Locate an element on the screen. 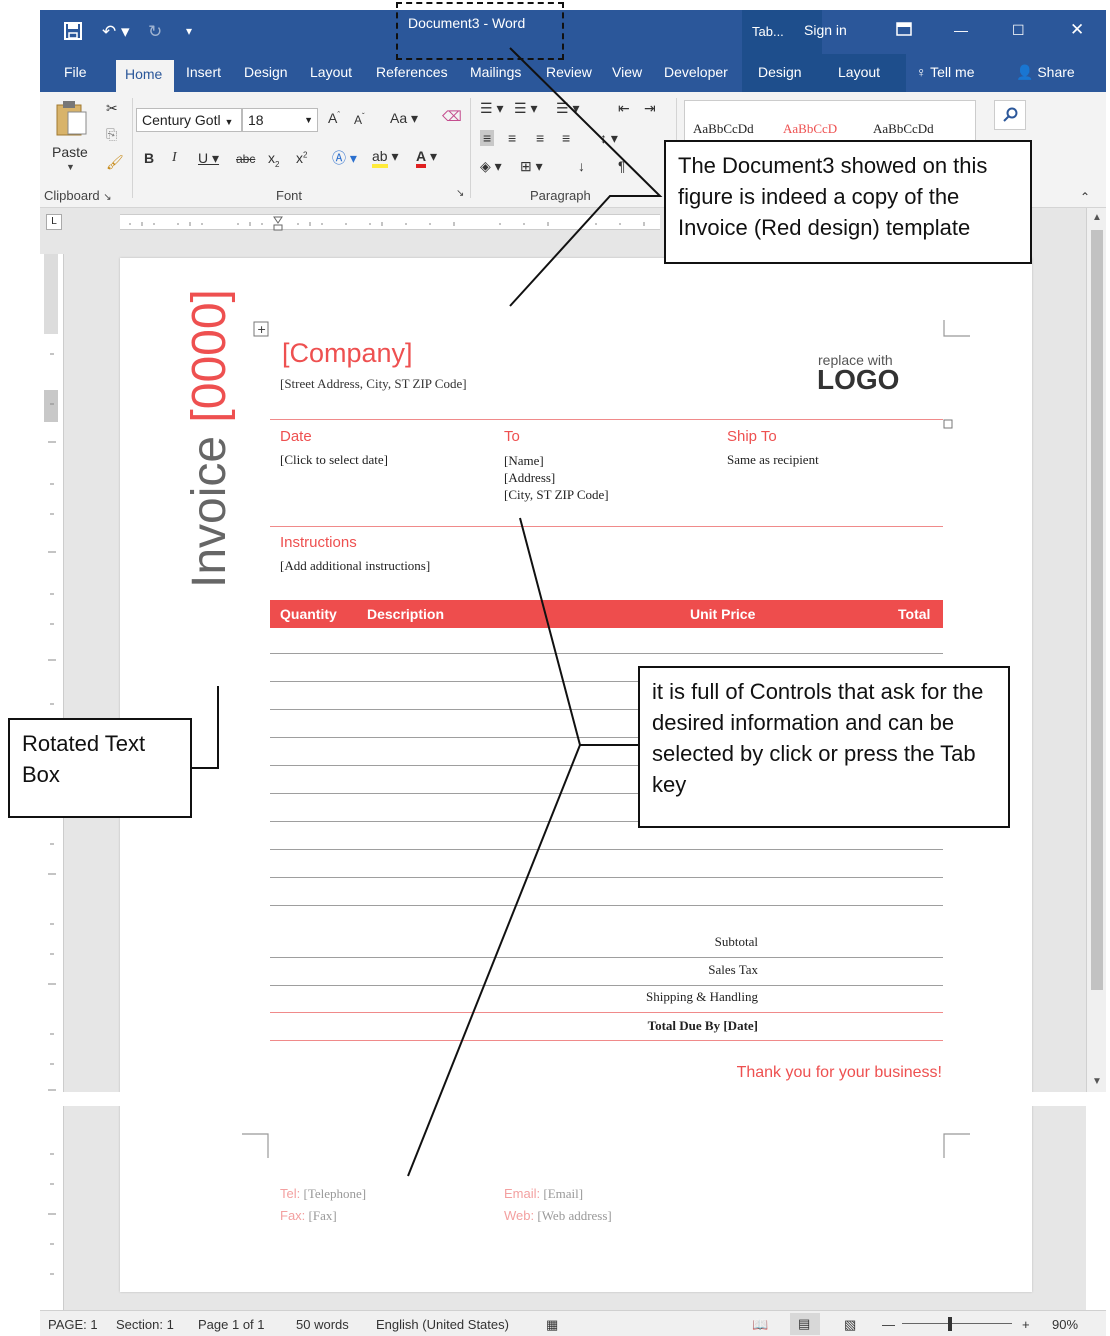  leader-line-top is located at coordinates (586, 177).